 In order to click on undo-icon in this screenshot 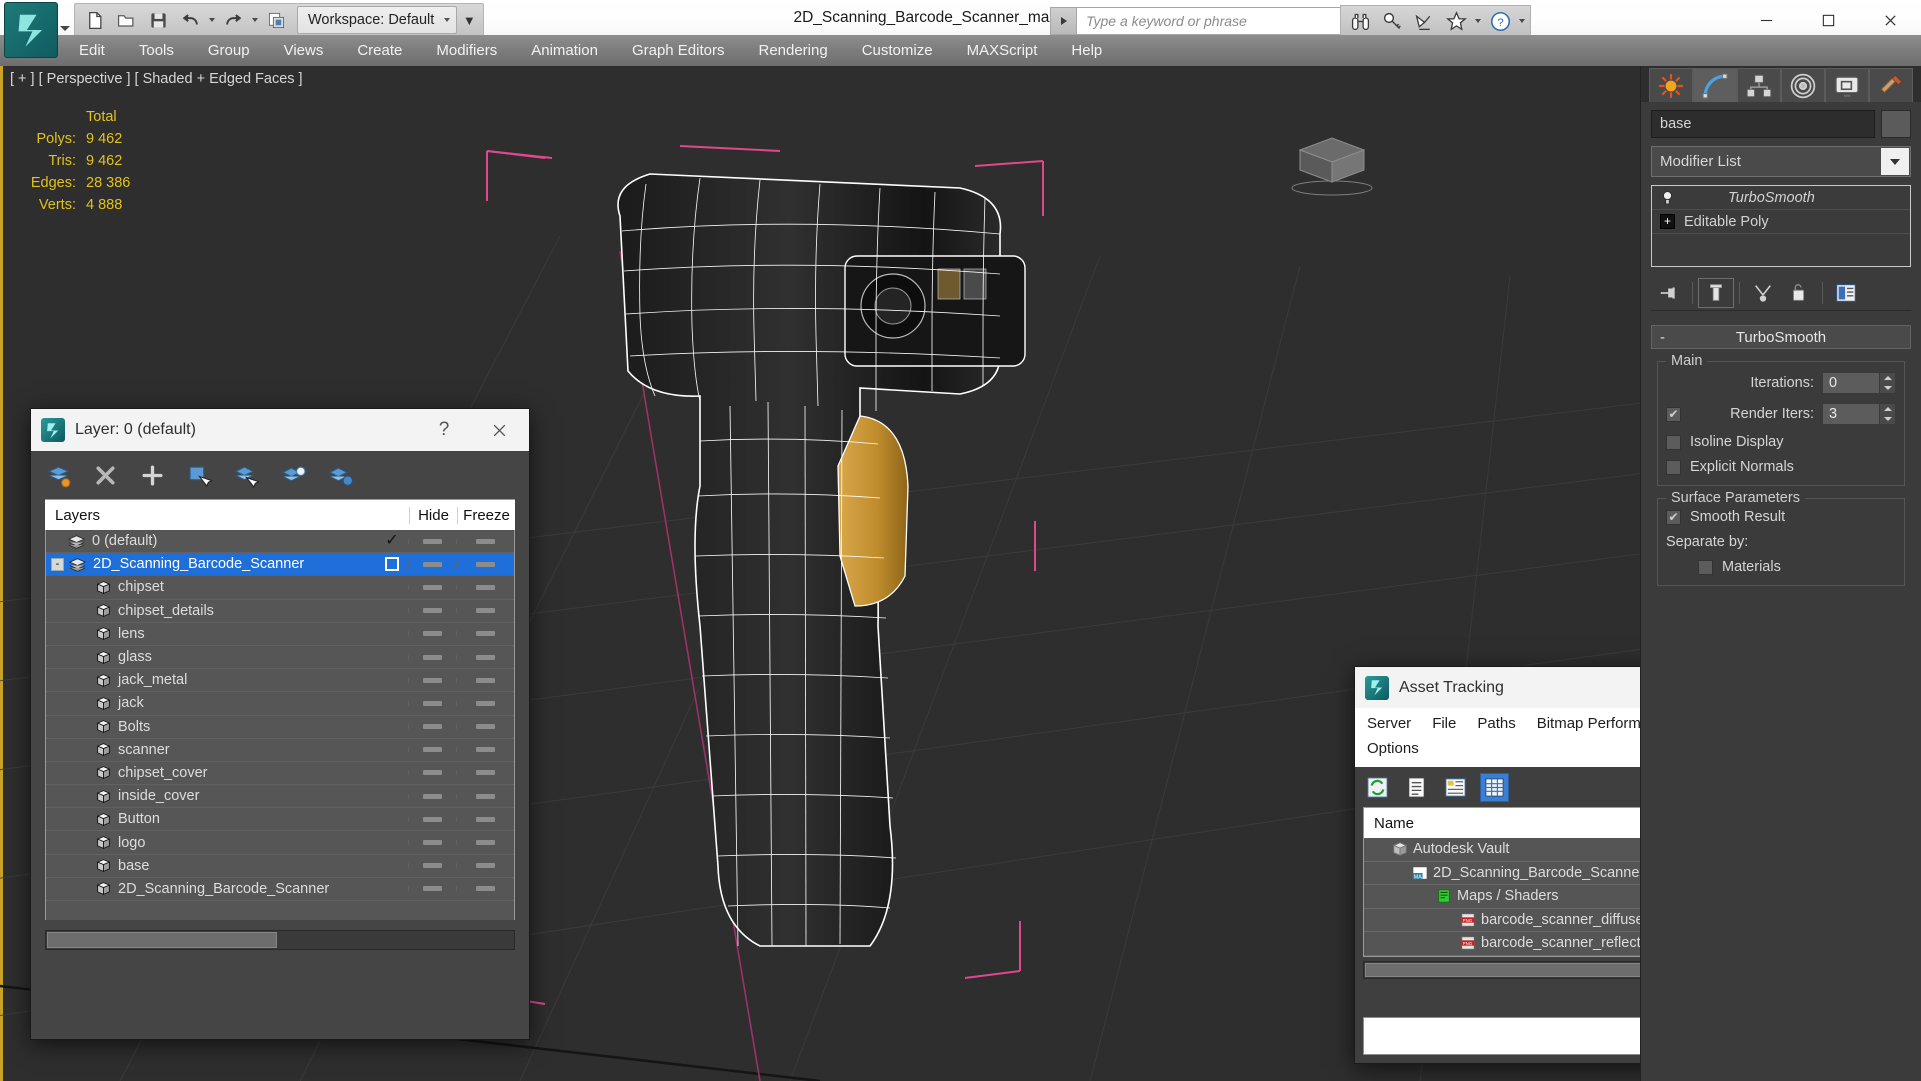, I will do `click(190, 20)`.